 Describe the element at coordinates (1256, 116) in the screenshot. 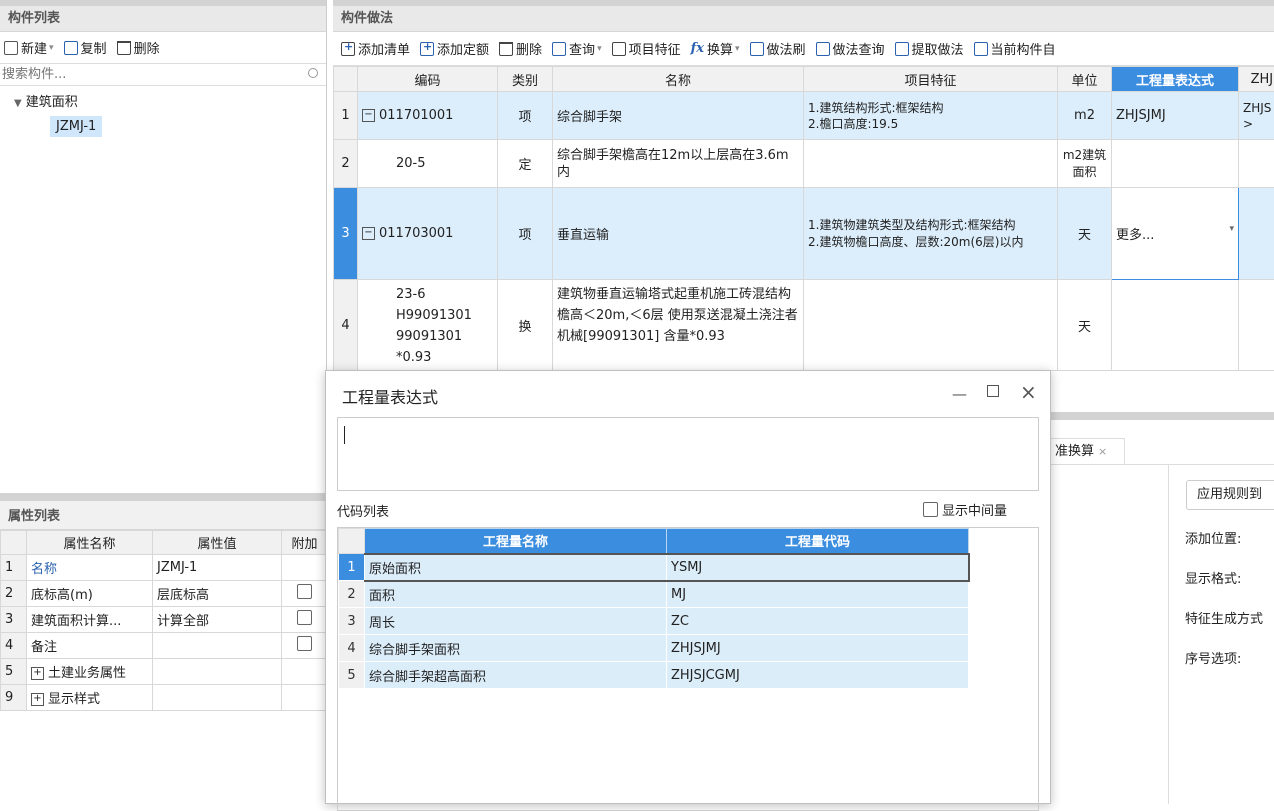

I see `extra-cell: ZHJS >` at that location.